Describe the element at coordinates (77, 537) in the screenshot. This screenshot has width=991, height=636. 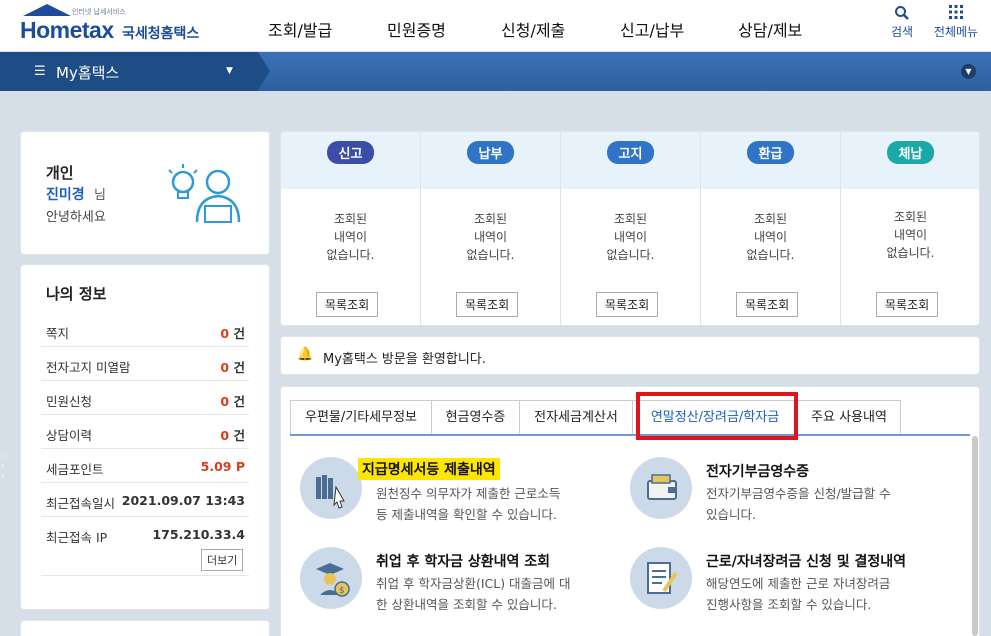
I see `info-label: 최근접속 IP` at that location.